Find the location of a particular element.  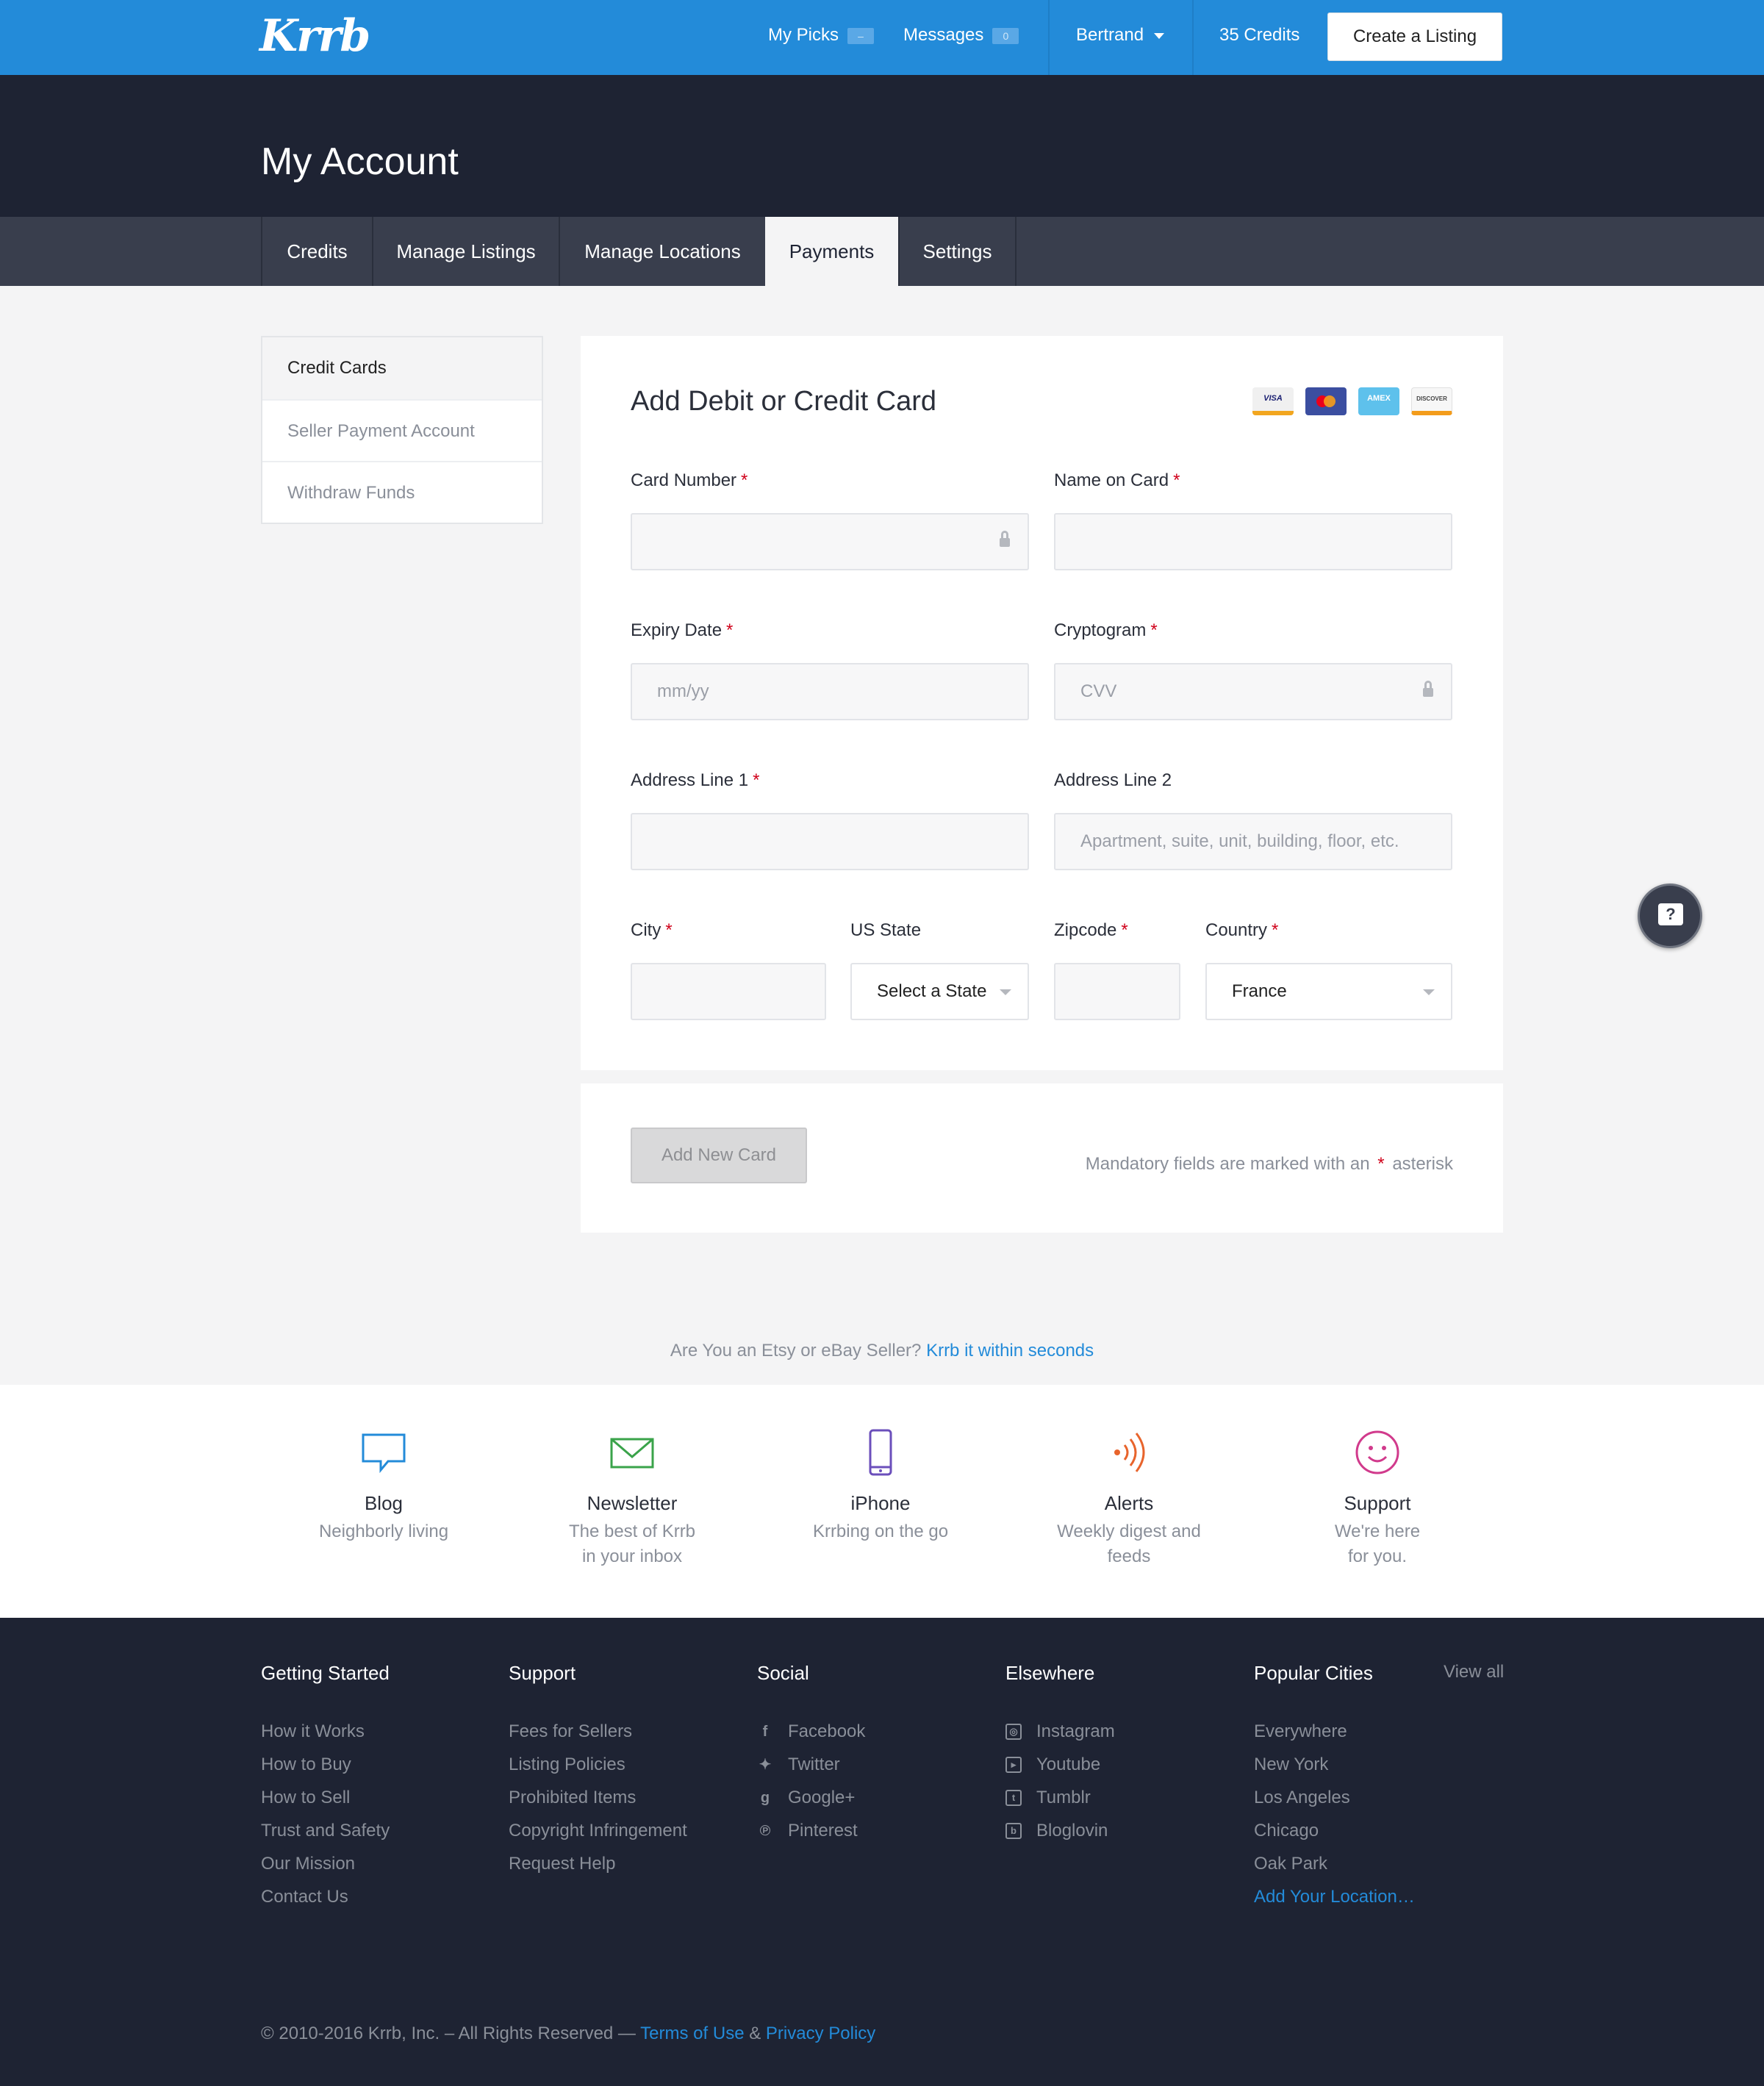

pinterest-icon: ℗ is located at coordinates (765, 1830).